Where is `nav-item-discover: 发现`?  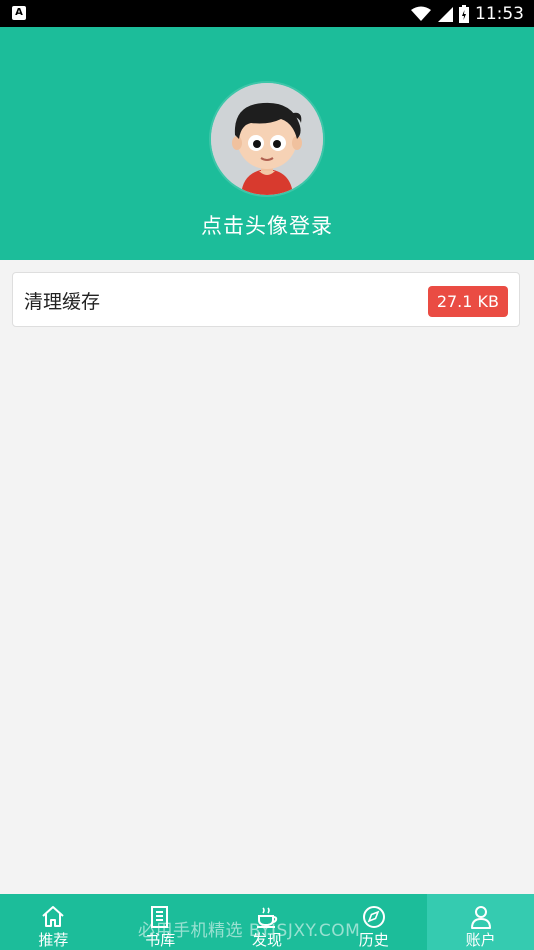
nav-item-discover: 发现 is located at coordinates (267, 922).